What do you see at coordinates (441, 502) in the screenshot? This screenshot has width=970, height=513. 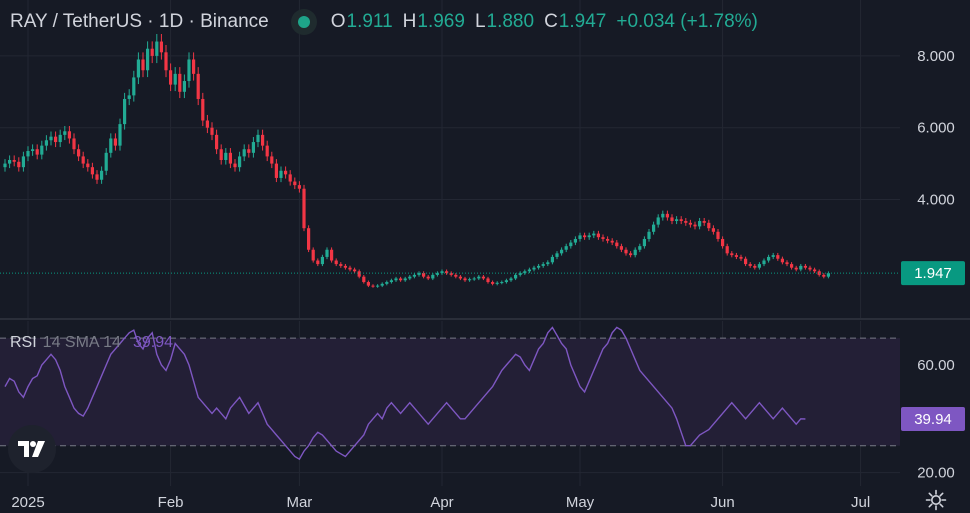 I see `x-tick-label: Apr` at bounding box center [441, 502].